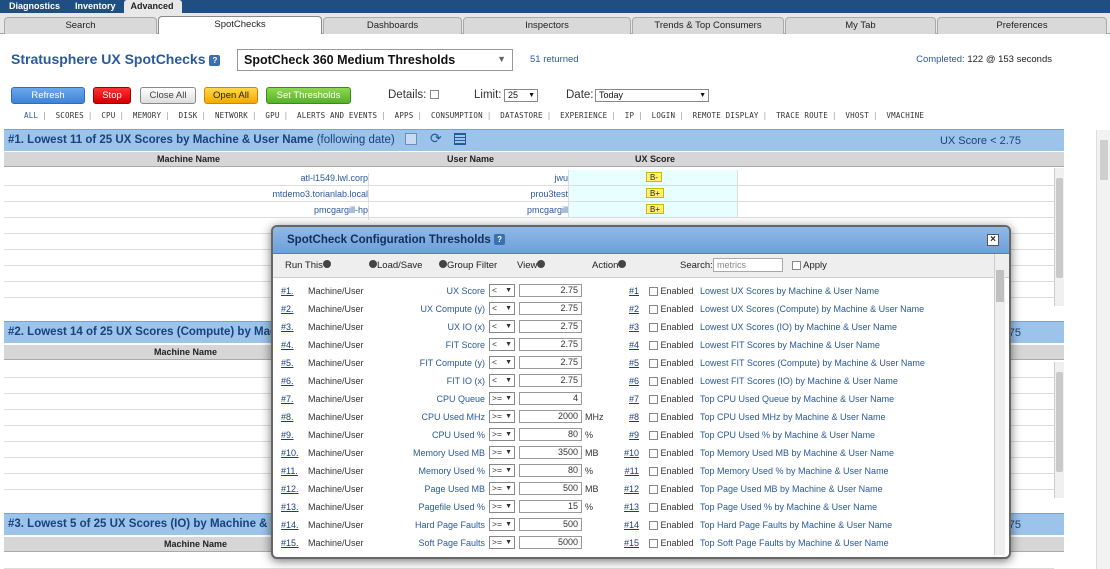 The height and width of the screenshot is (569, 1110). What do you see at coordinates (290, 453) in the screenshot?
I see `threshold-number-link: #10.` at bounding box center [290, 453].